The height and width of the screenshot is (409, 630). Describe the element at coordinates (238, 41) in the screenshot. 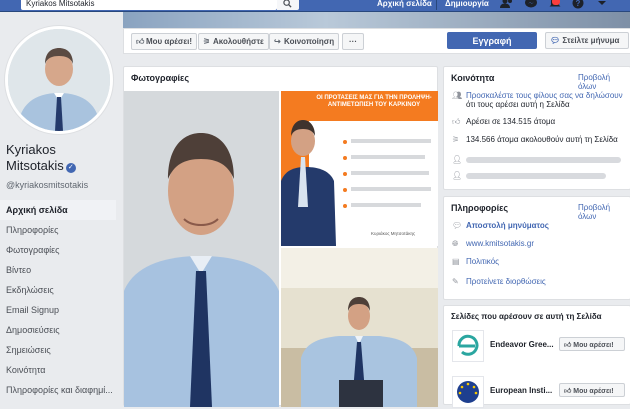

I see `follow-label: Ακολουθήστε` at that location.